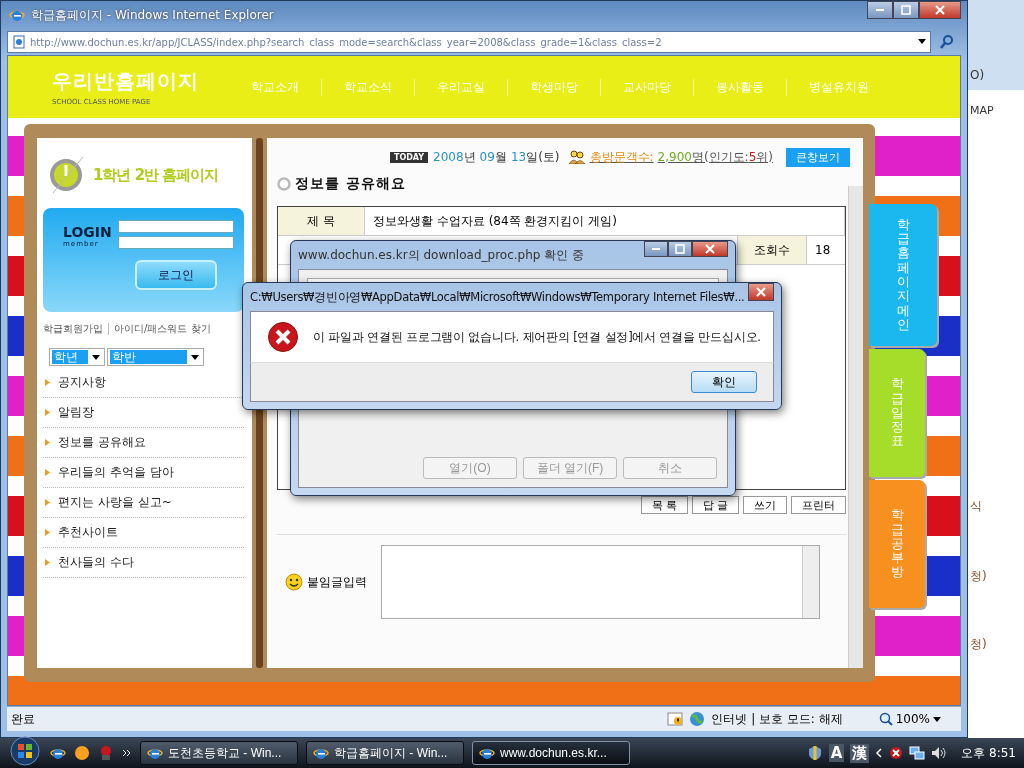 The height and width of the screenshot is (768, 1024). What do you see at coordinates (537, 337) in the screenshot?
I see `error-message: 이 파일과 연결된 프로그램이 없습니다. 제어판의 [연결 설정]에서 연결을 만드십시오.` at bounding box center [537, 337].